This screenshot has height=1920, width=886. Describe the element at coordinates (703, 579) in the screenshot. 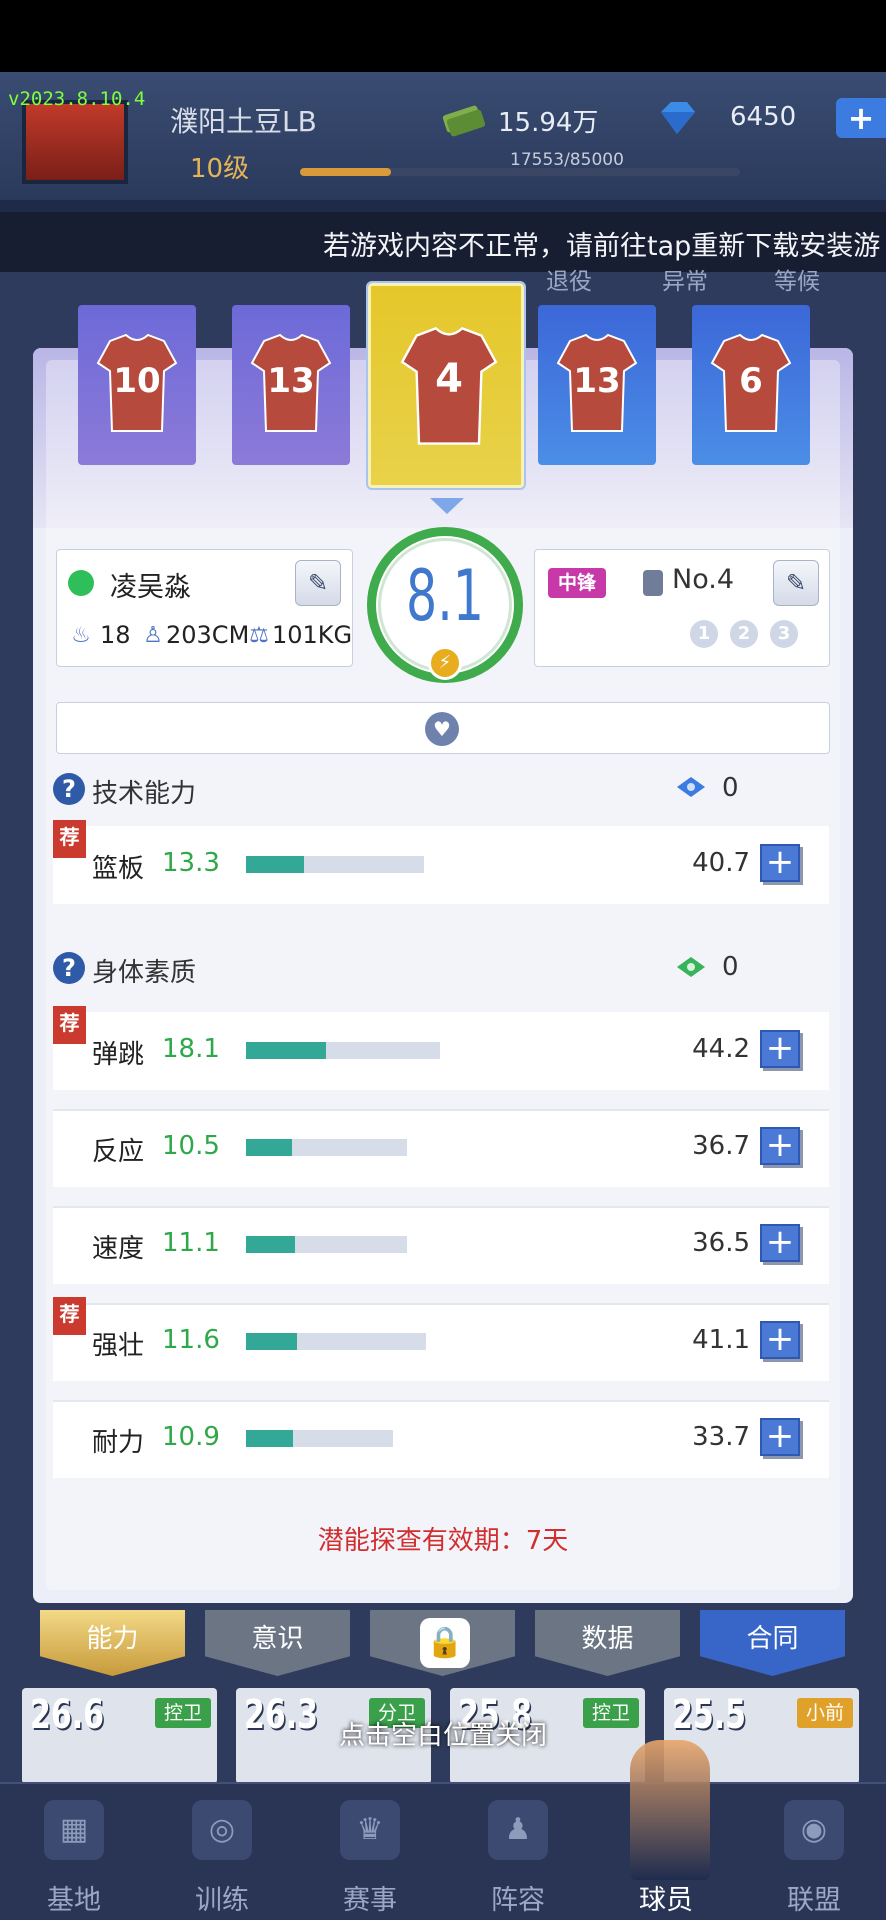

I see `jersey-no: No.4` at that location.